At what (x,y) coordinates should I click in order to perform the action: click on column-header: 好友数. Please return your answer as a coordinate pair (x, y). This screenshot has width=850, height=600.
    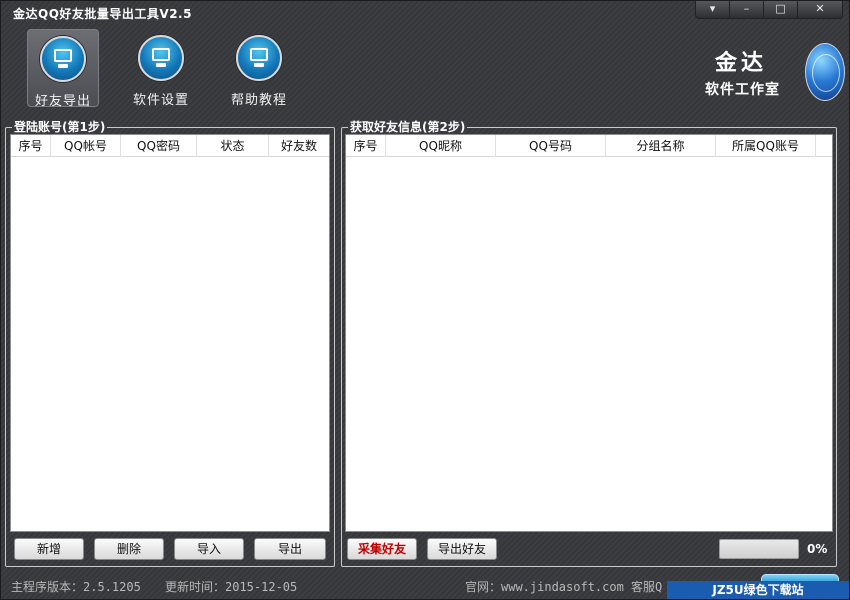
    Looking at the image, I should click on (299, 146).